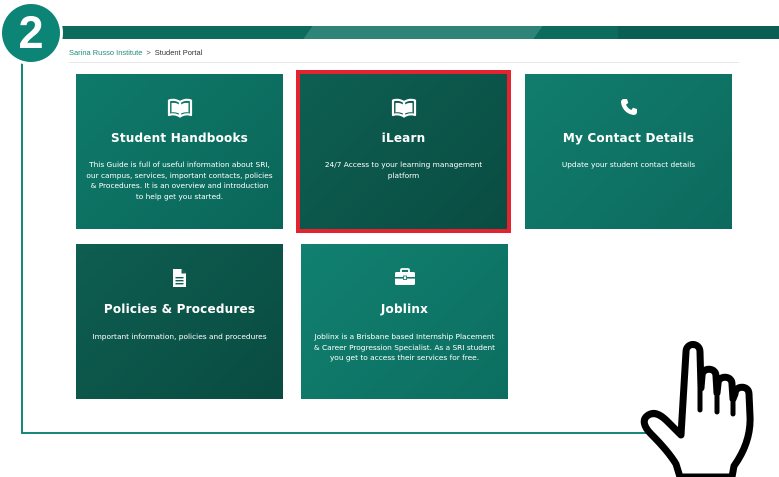 This screenshot has width=779, height=477. I want to click on breadcrumb: Sarina Russo Institute > Student Portal, so click(135, 52).